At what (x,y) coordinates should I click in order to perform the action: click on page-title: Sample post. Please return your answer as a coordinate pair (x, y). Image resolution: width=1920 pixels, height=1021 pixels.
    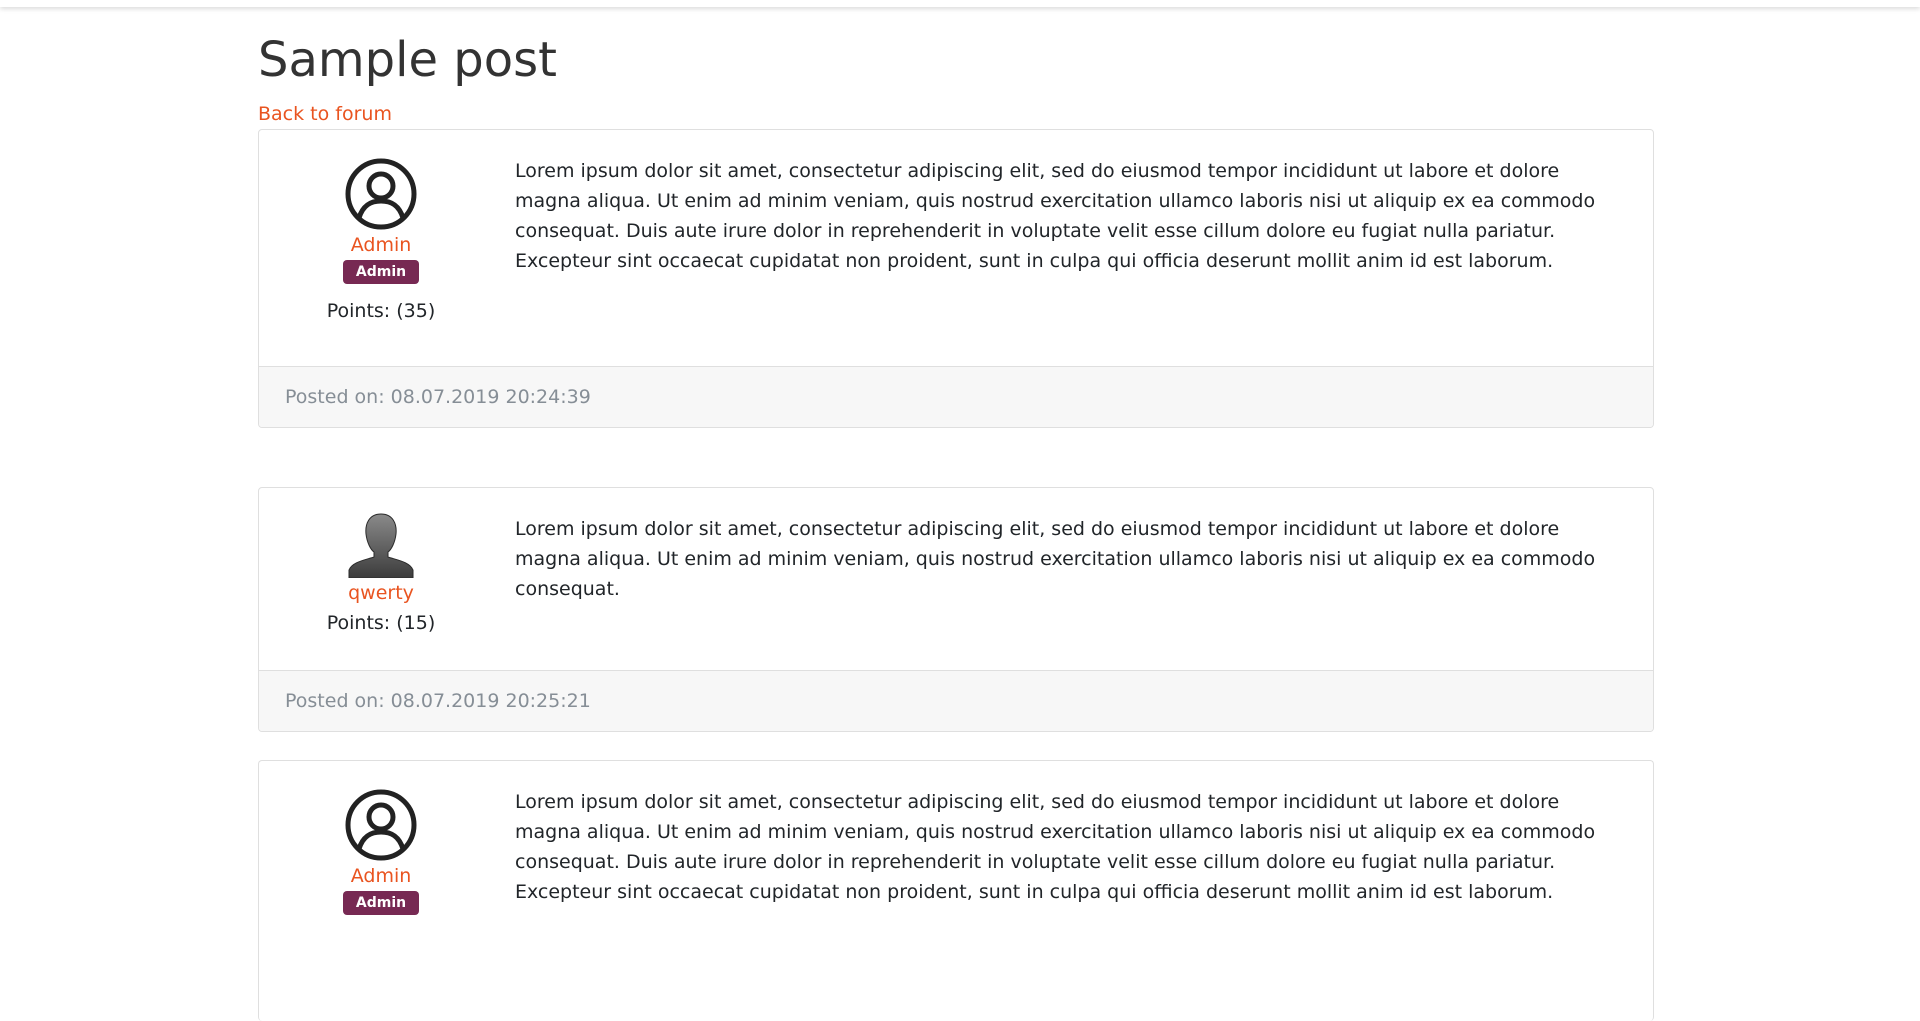
    Looking at the image, I should click on (407, 60).